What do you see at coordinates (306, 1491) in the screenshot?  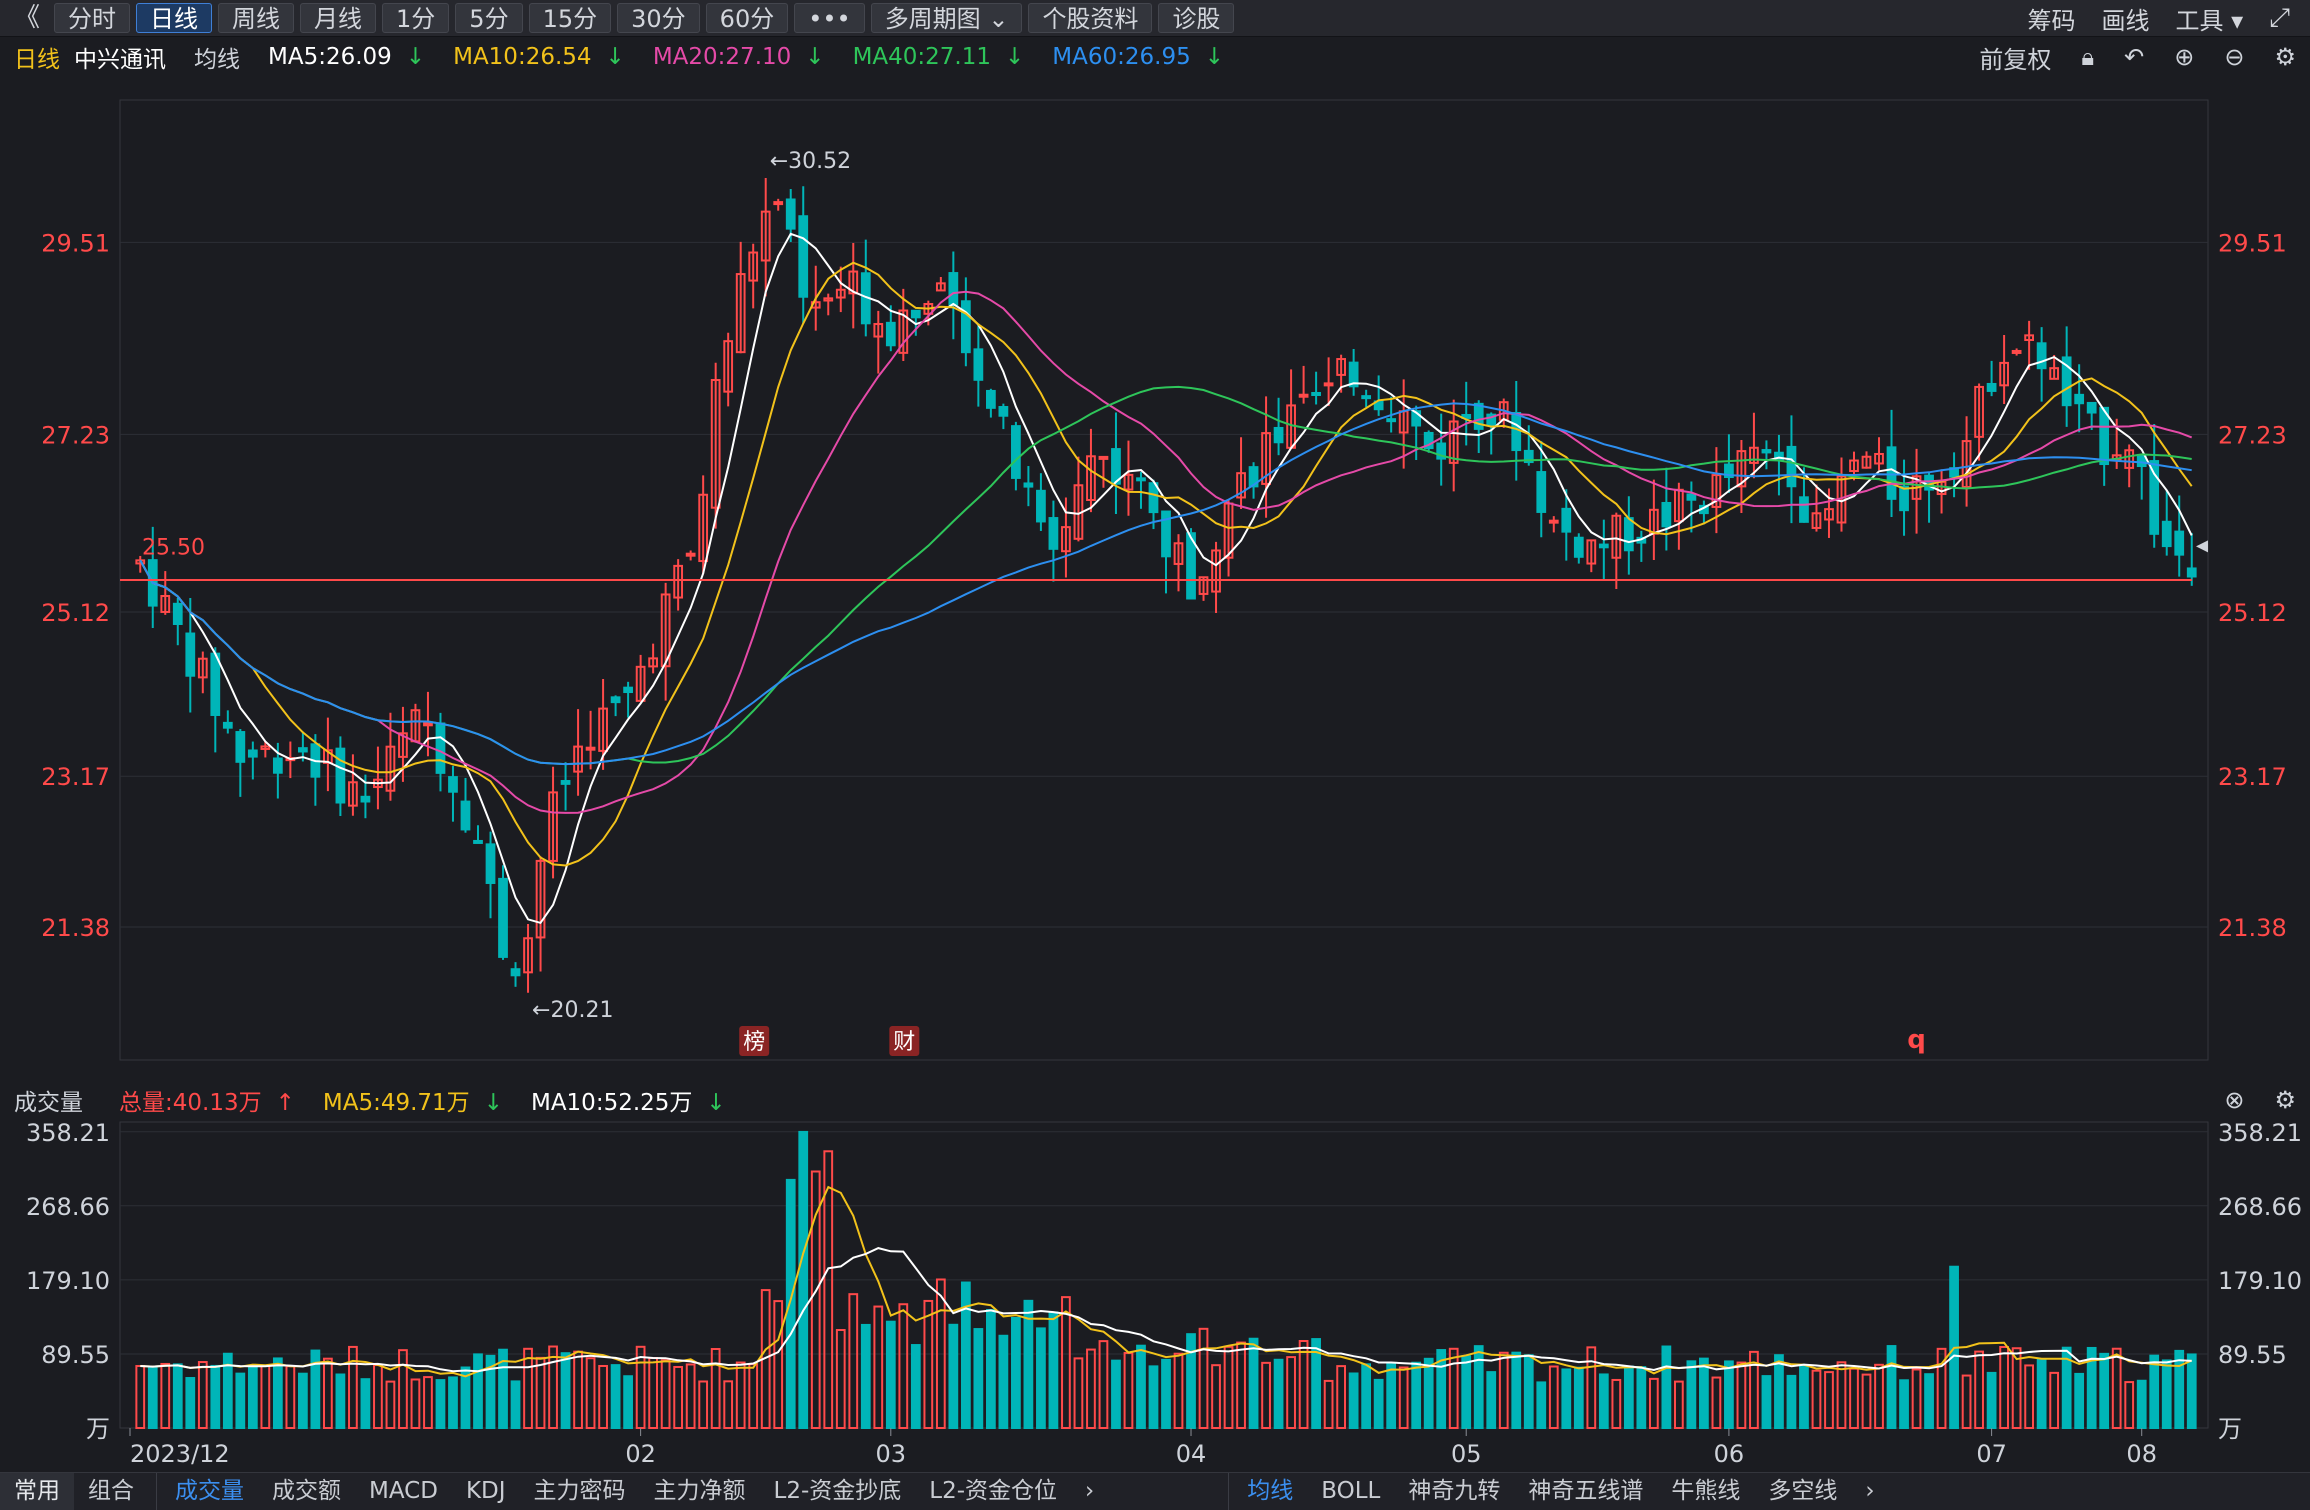 I see `indicator-tab-1: 成交额` at bounding box center [306, 1491].